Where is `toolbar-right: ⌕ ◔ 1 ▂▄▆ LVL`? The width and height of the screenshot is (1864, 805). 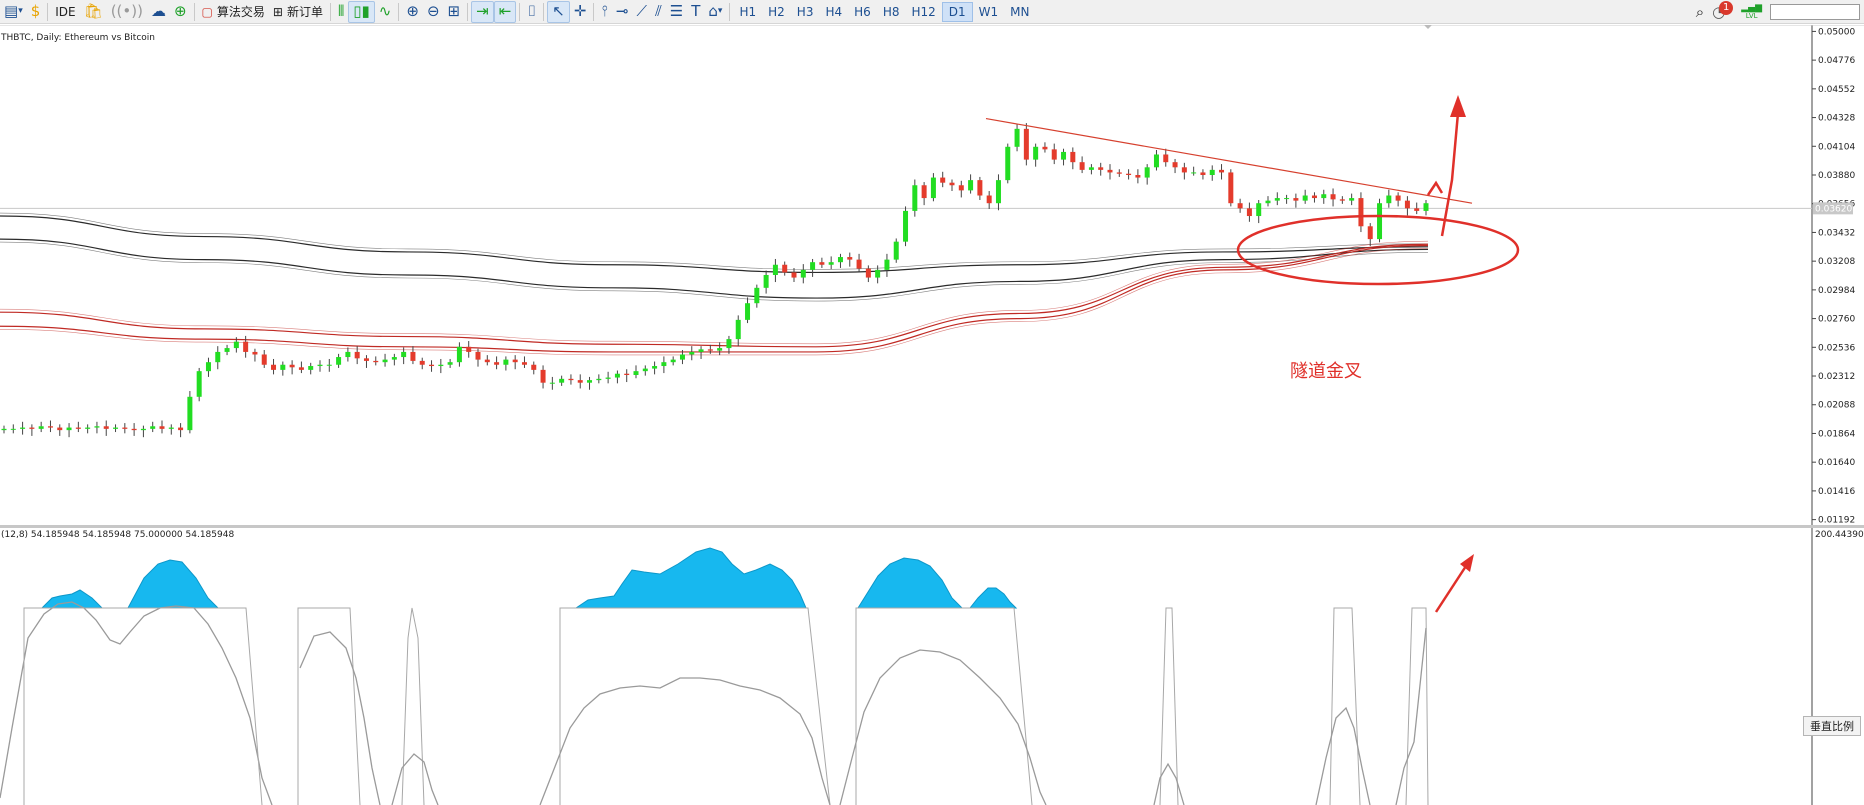 toolbar-right: ⌕ ◔ 1 ▂▄▆ LVL is located at coordinates (1778, 12).